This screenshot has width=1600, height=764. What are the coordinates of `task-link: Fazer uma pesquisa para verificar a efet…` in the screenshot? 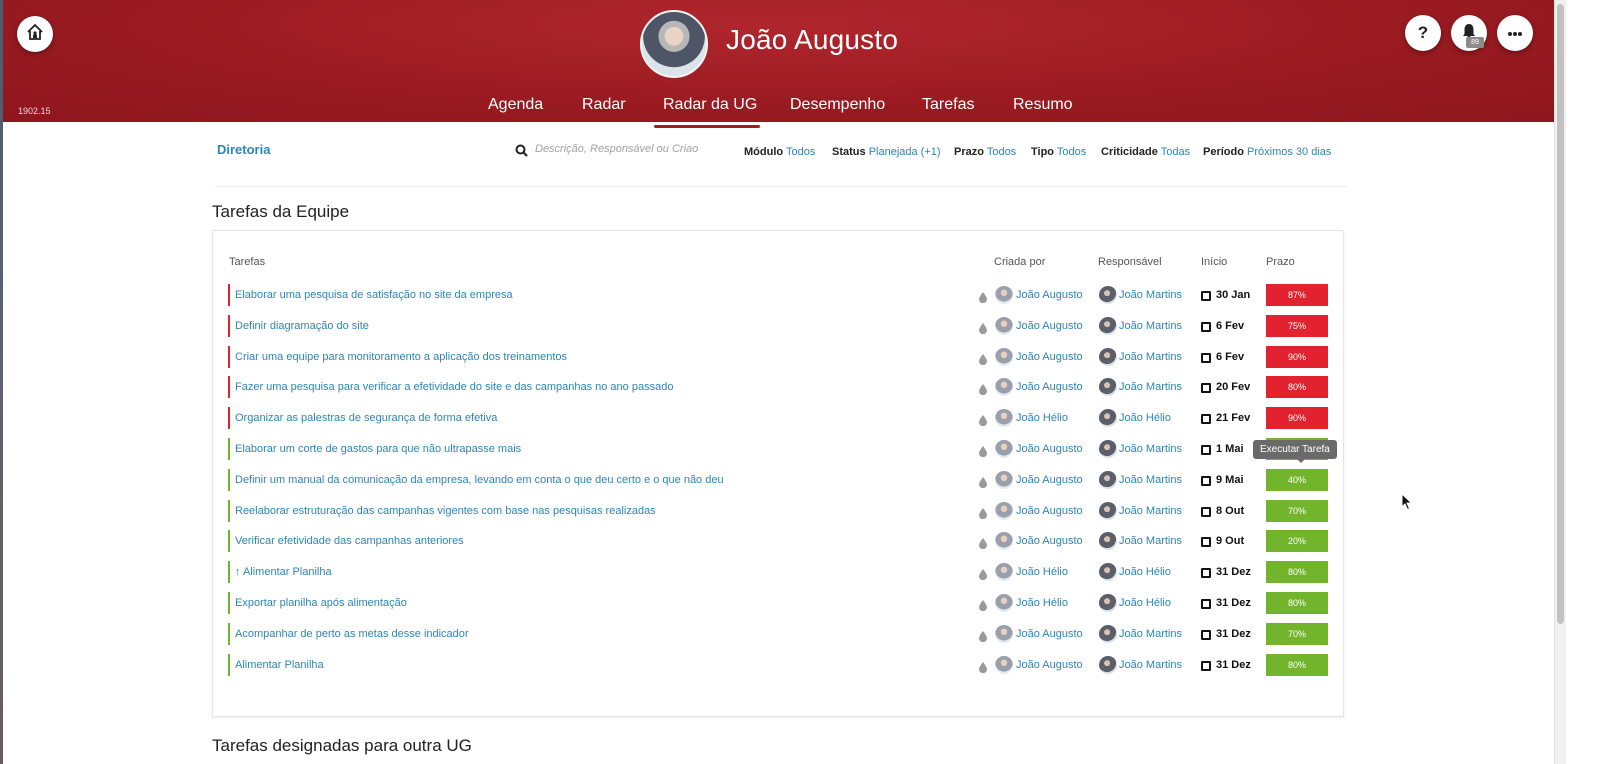 It's located at (454, 387).